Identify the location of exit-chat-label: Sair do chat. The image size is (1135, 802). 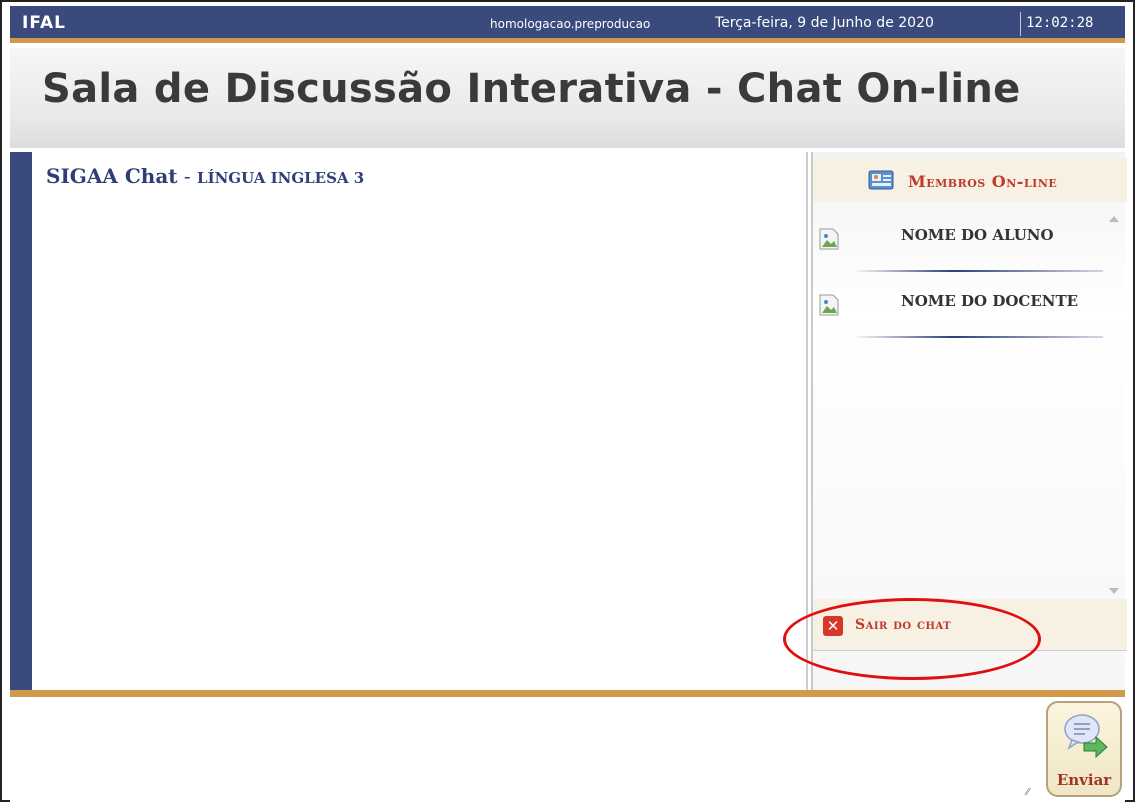
(903, 625).